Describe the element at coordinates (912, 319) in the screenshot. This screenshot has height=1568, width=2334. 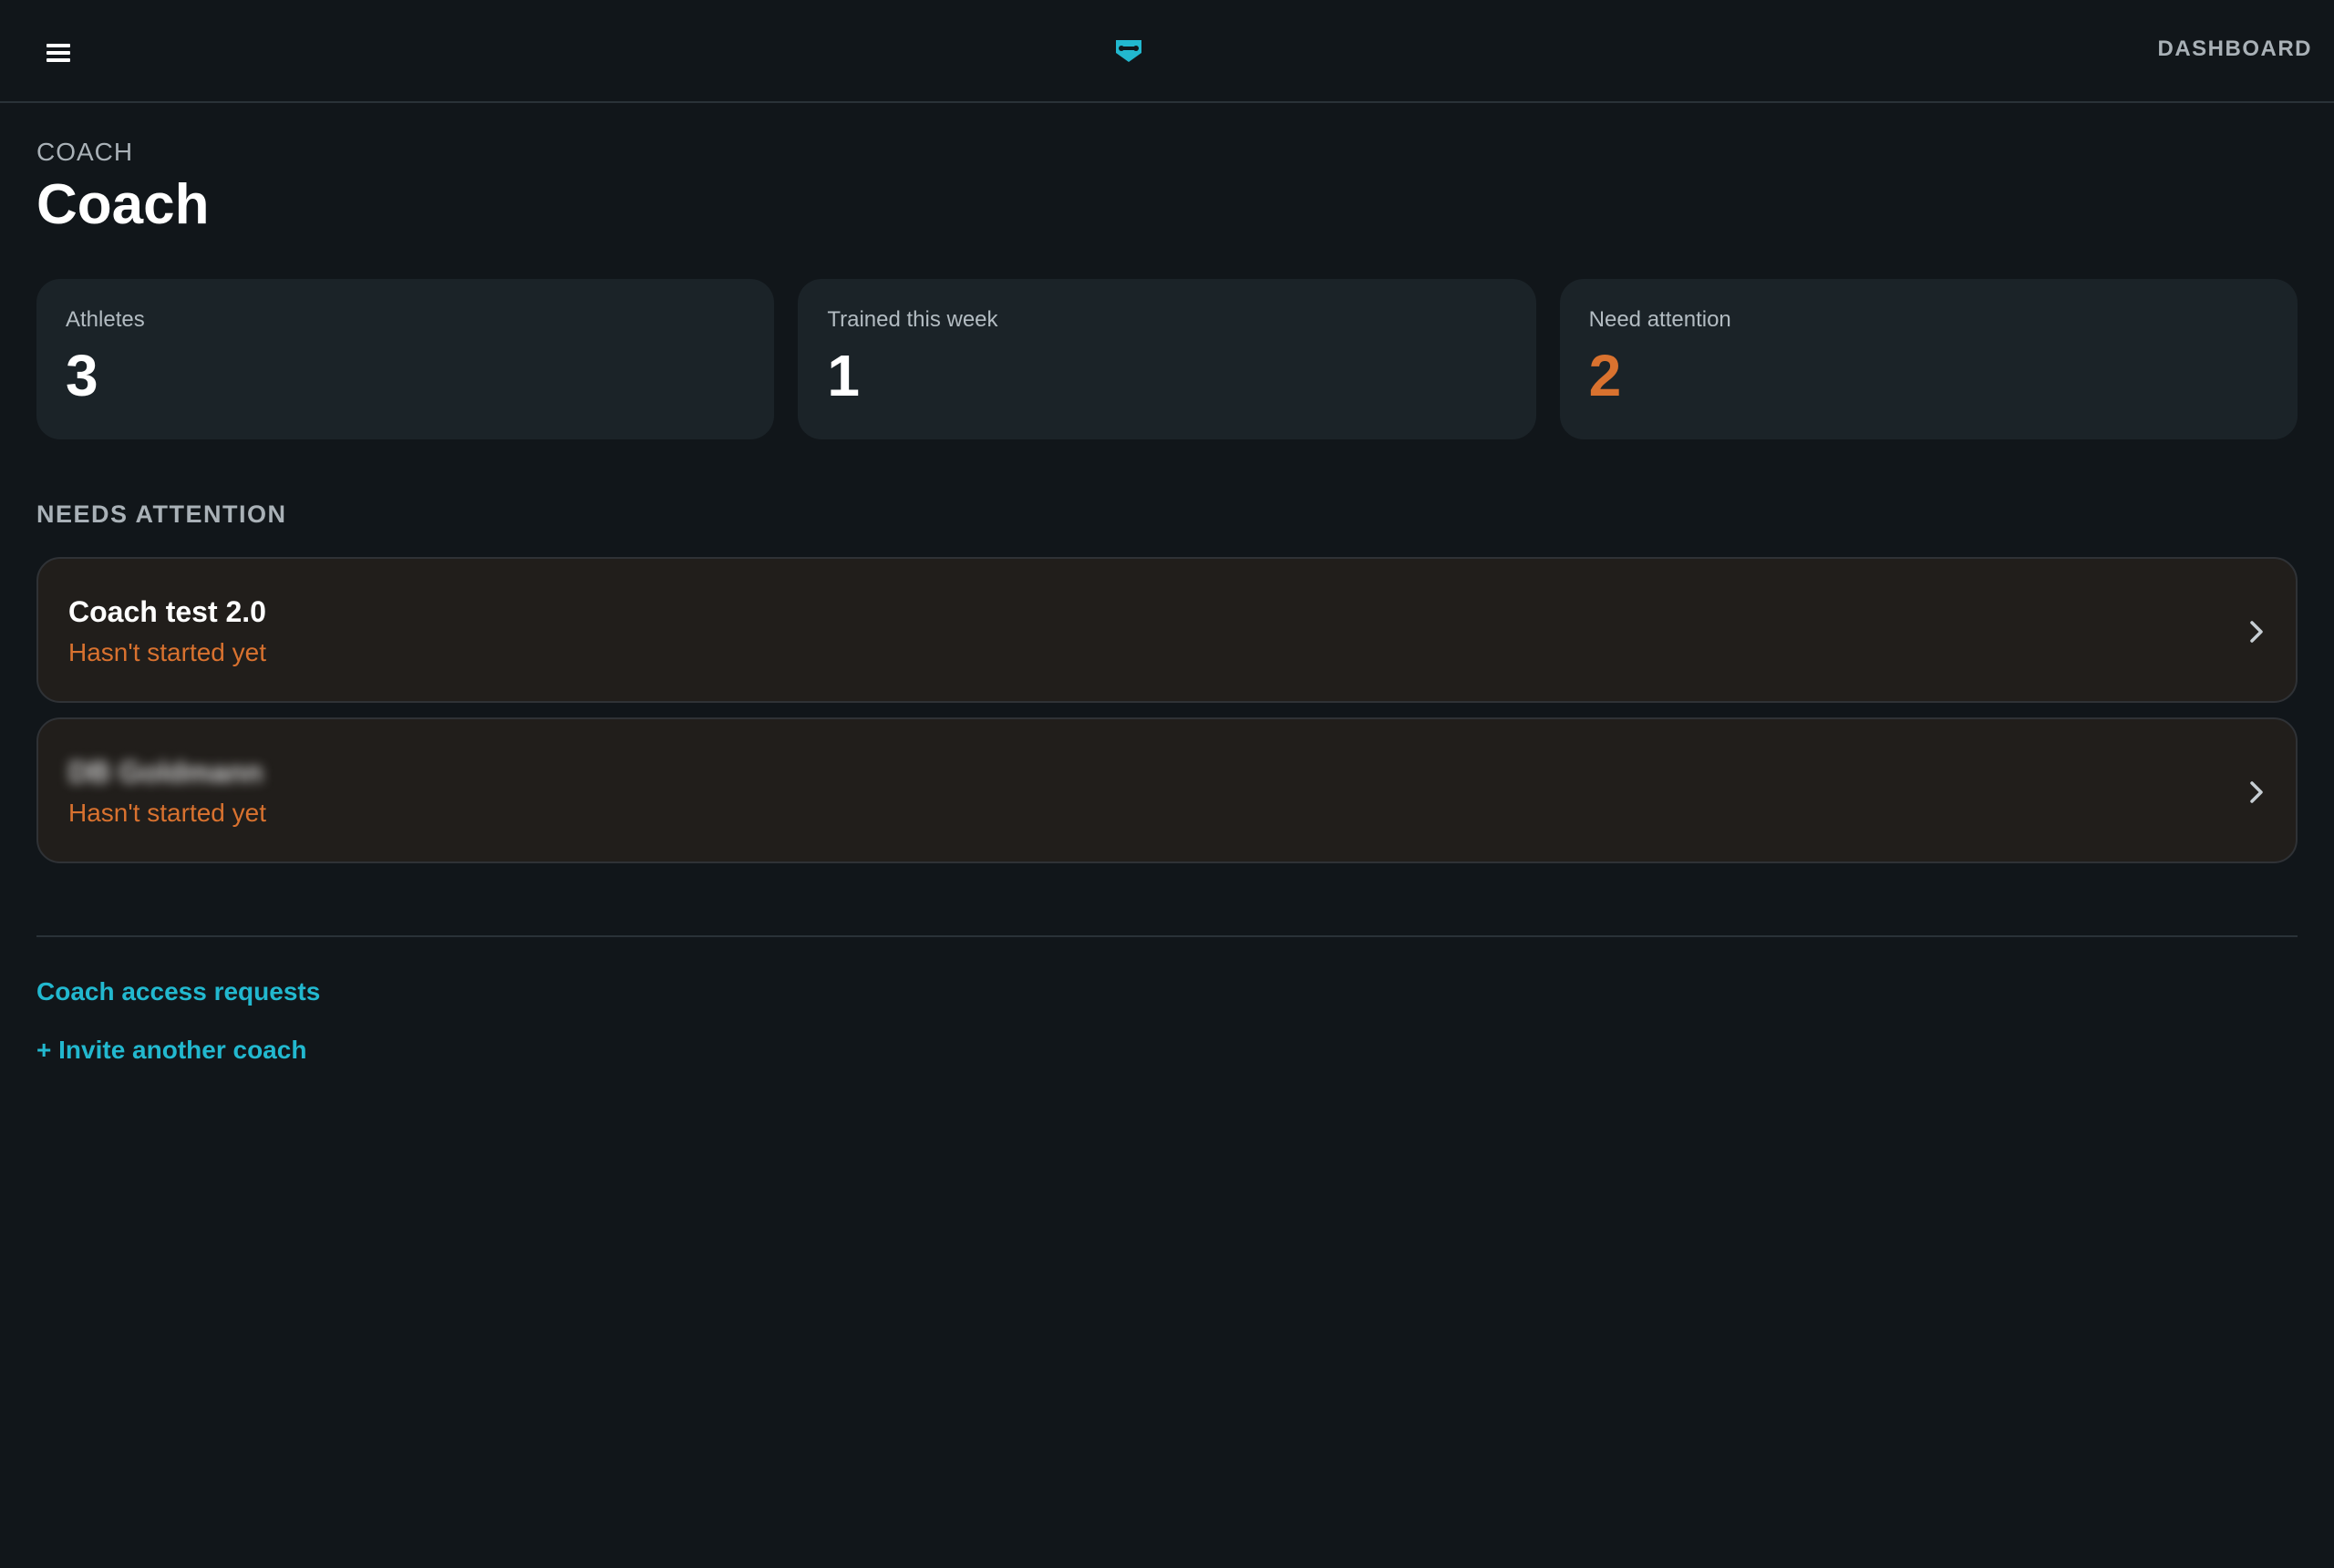
I see `stat-label: Trained this week` at that location.